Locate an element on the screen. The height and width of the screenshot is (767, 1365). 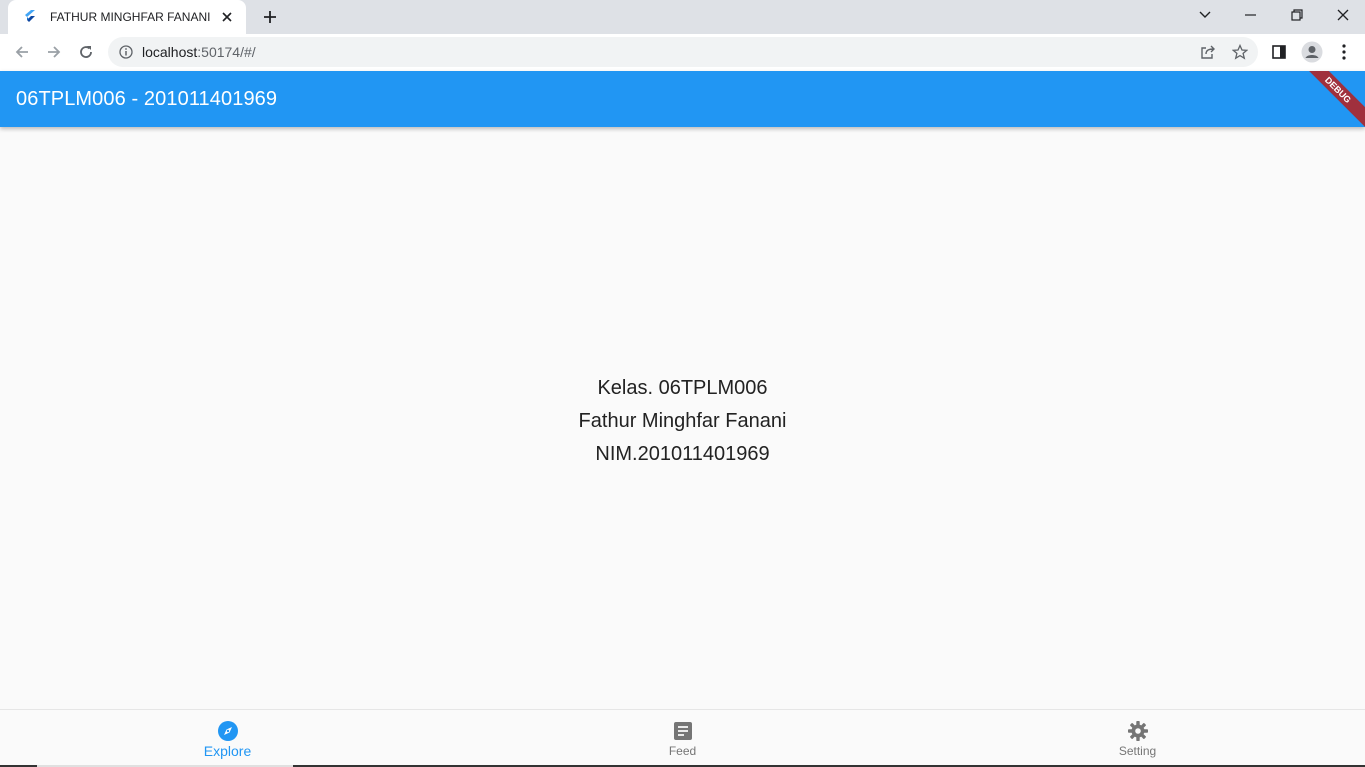
url-path: :50174/#/ is located at coordinates (226, 52).